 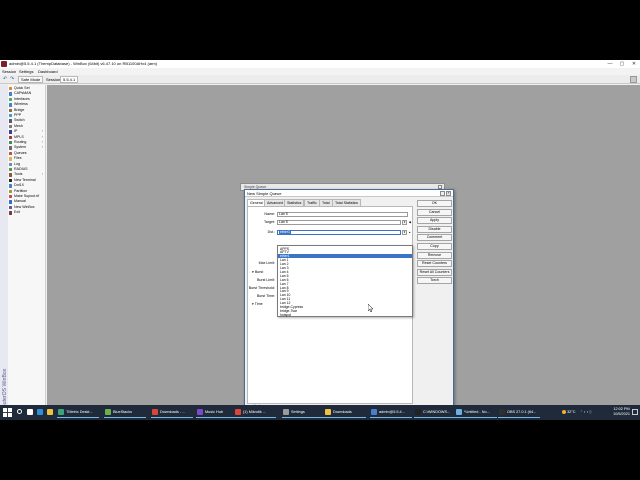 I want to click on maximize-button: ▢, so click(x=622, y=64).